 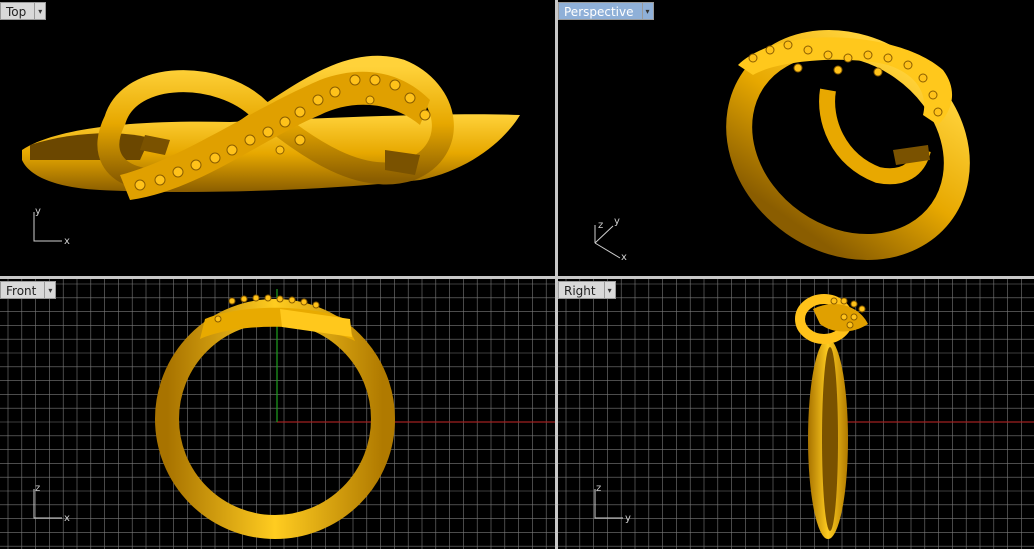 What do you see at coordinates (600, 11) in the screenshot?
I see `viewport-title: Perspective` at bounding box center [600, 11].